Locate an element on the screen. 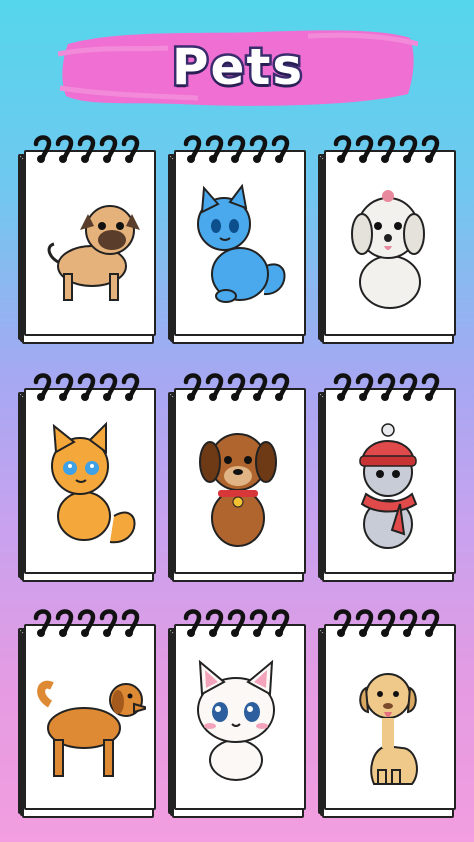 This screenshot has height=842, width=474. pet-card-pug is located at coordinates (88, 239).